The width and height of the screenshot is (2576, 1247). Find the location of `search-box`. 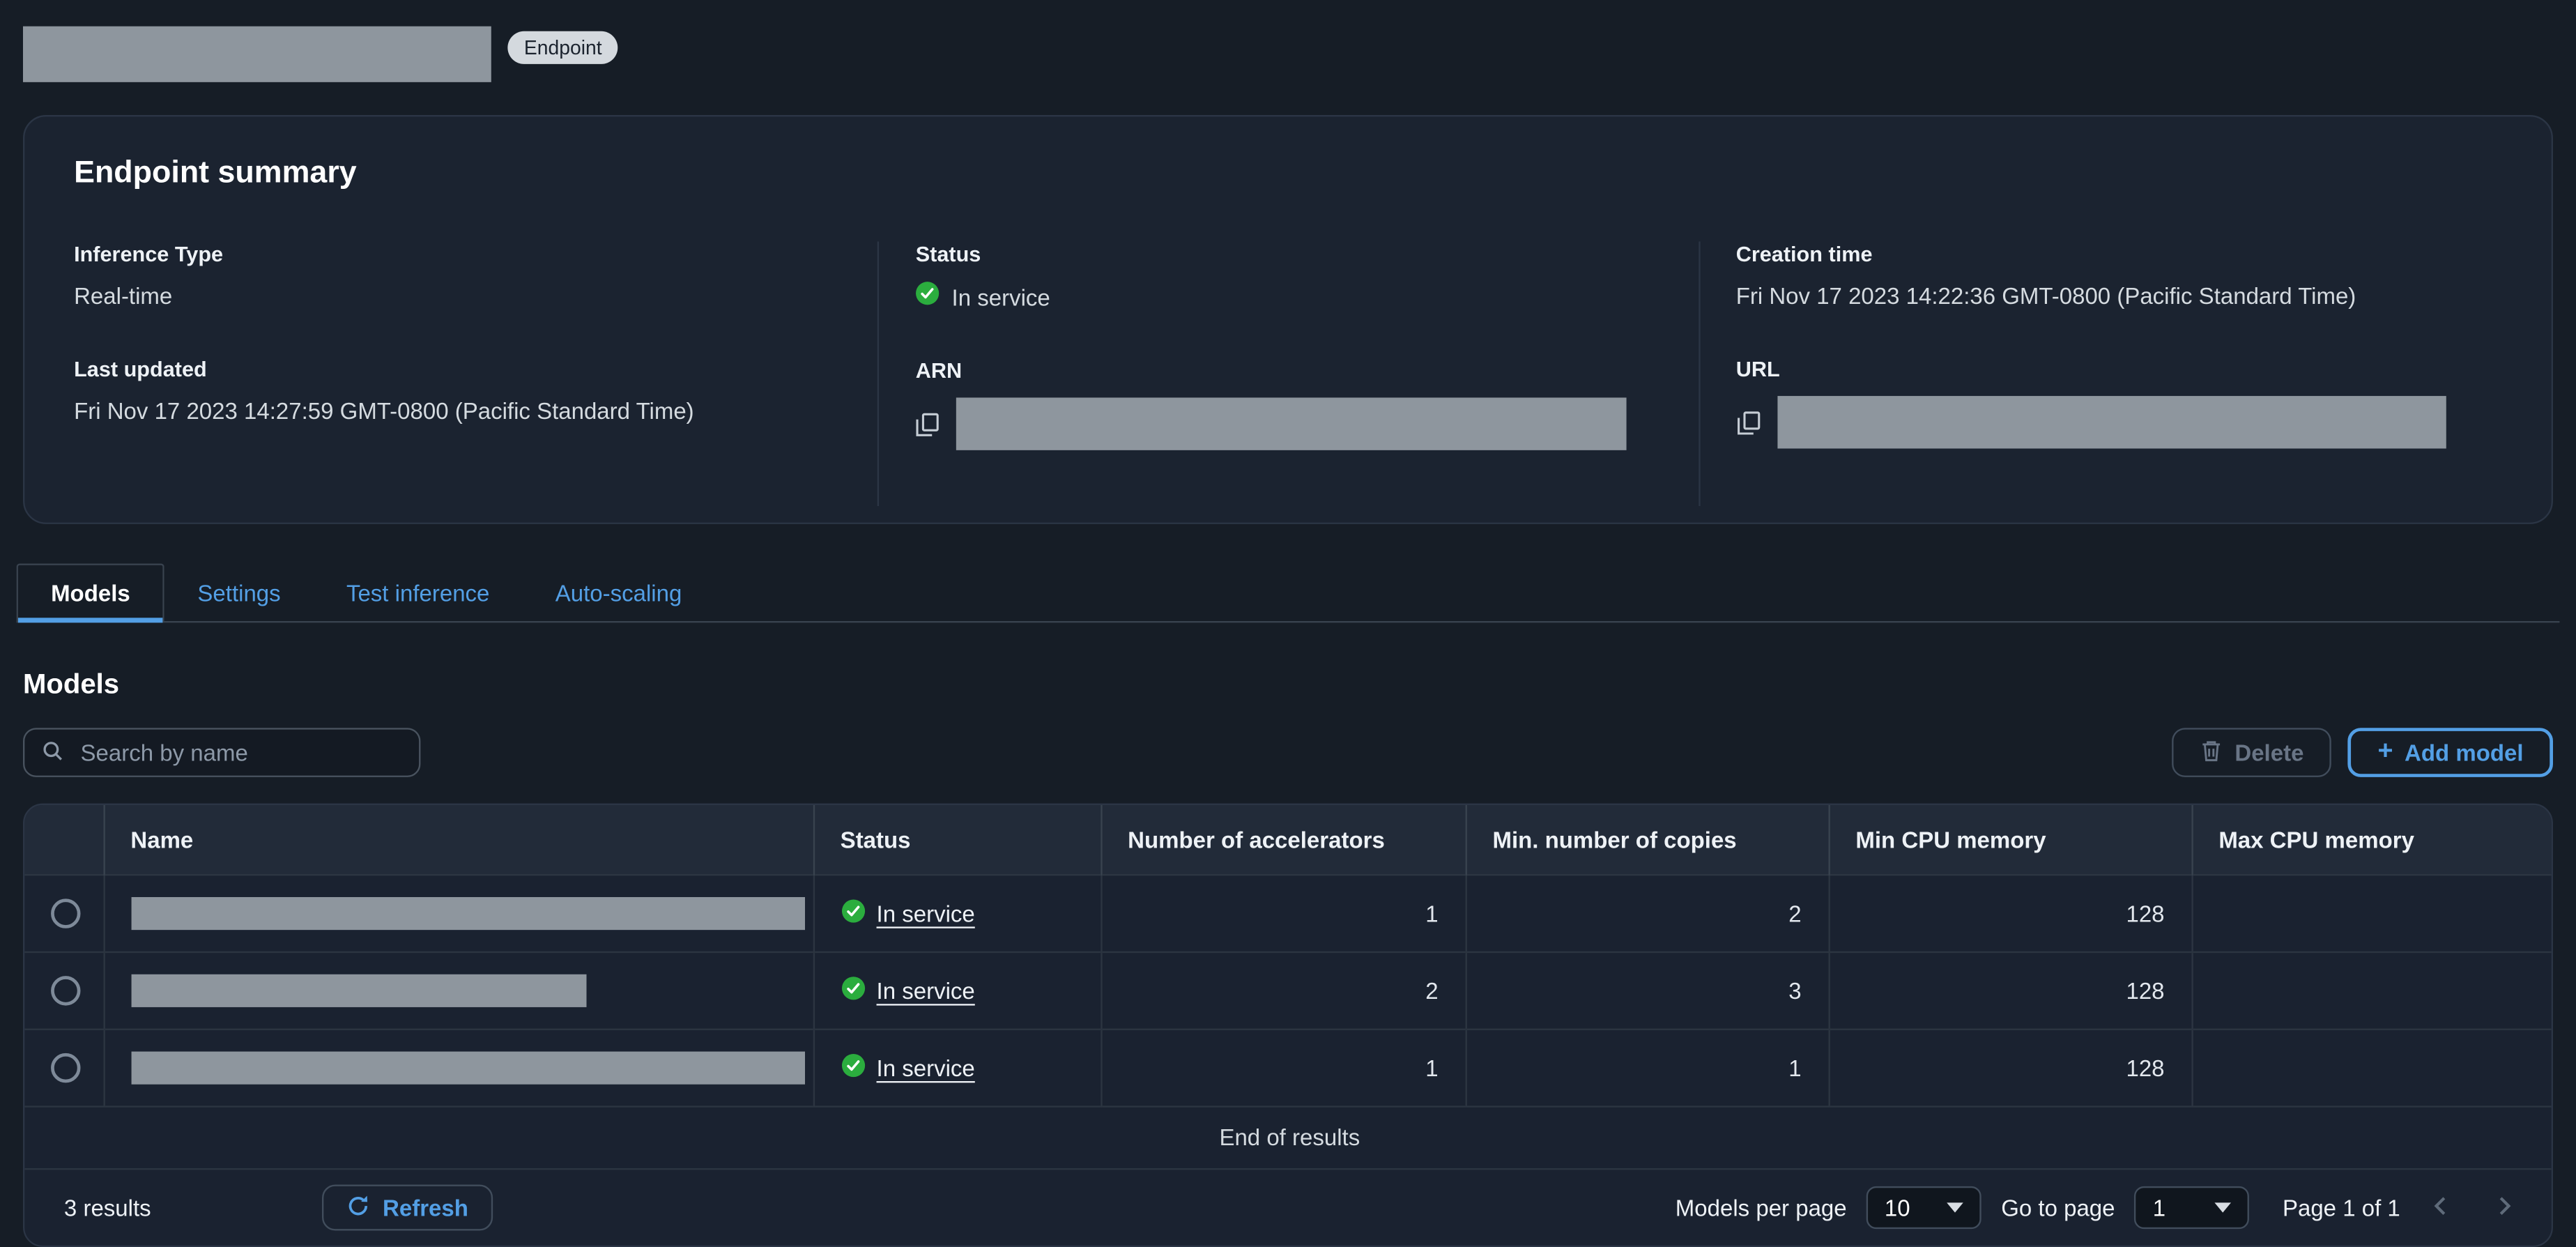

search-box is located at coordinates (222, 752).